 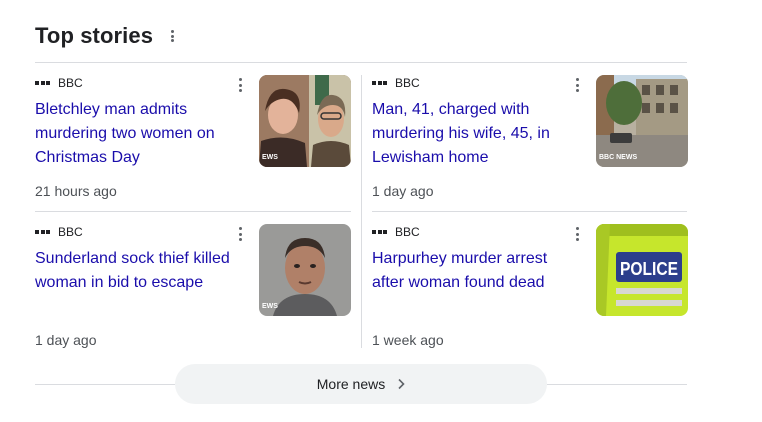 I want to click on section-more-options-icon, so click(x=172, y=36).